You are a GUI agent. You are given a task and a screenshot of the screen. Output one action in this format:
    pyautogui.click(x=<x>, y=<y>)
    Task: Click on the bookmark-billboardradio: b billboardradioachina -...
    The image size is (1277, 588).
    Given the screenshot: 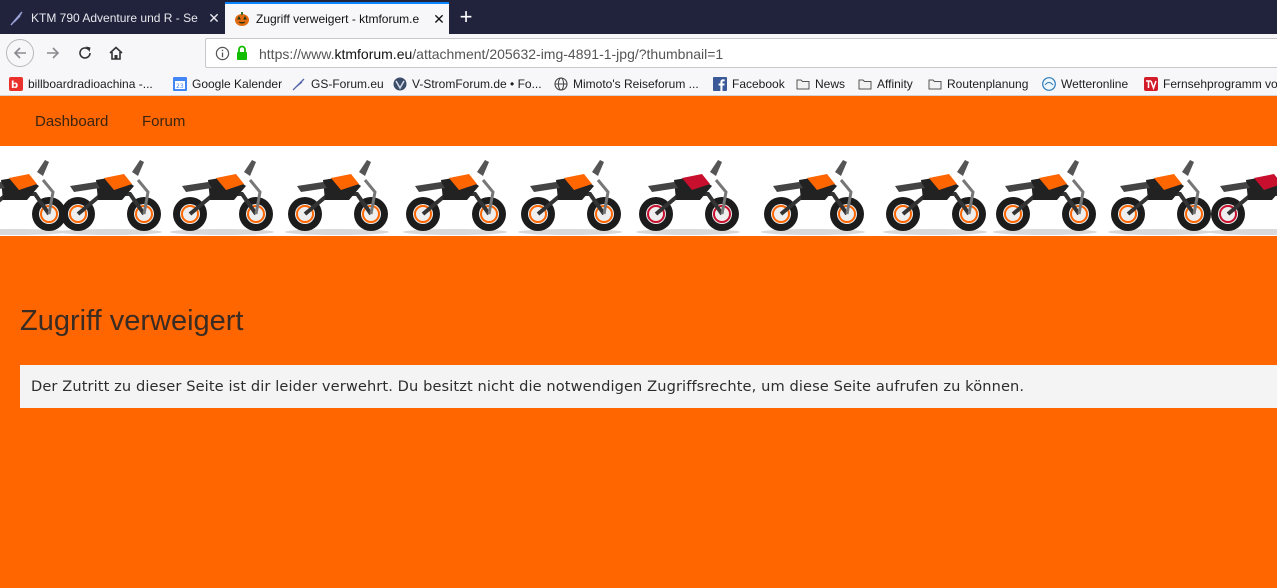 What is the action you would take?
    pyautogui.click(x=81, y=84)
    